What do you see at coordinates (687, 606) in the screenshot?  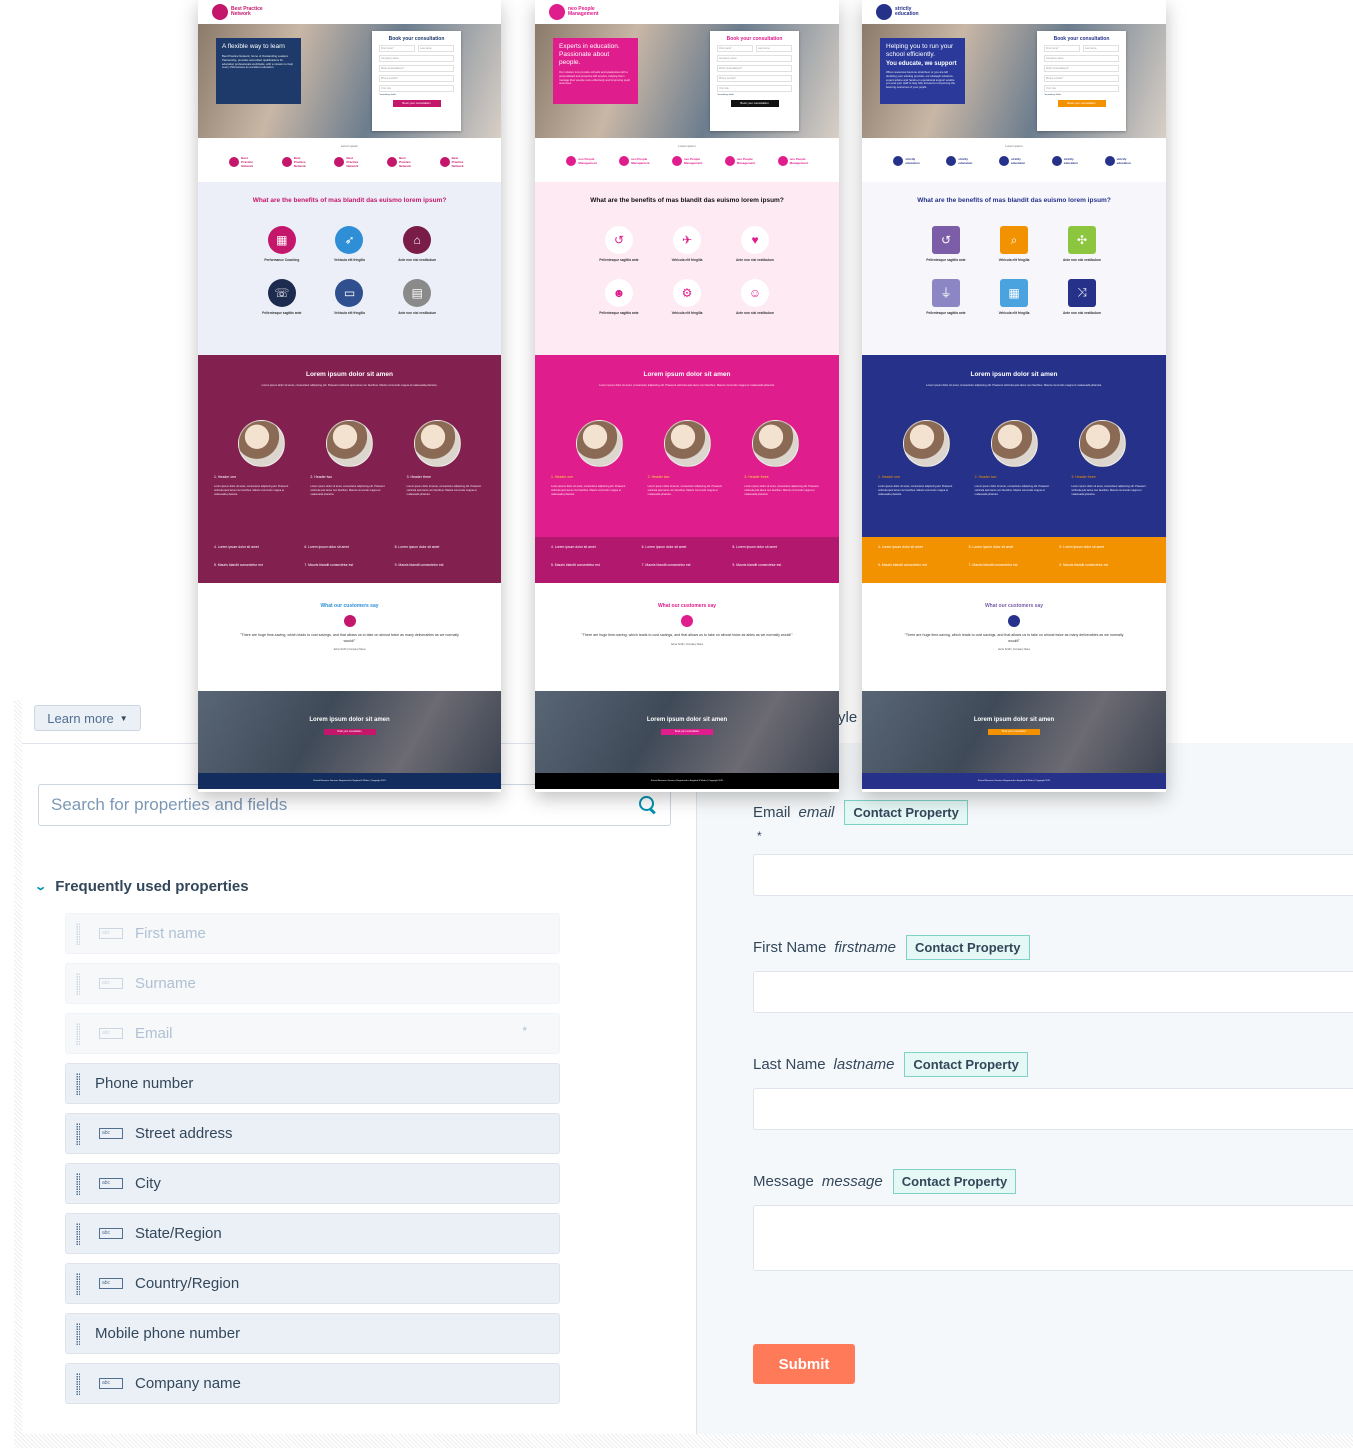 I see `testimonial-title: What our customers say` at bounding box center [687, 606].